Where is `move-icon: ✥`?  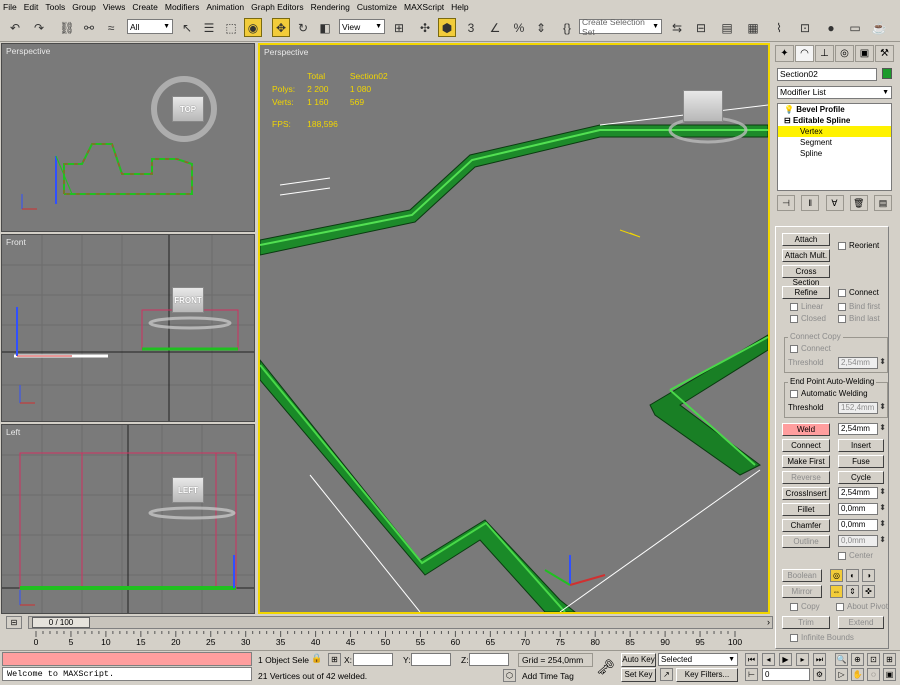
move-icon: ✥ is located at coordinates (281, 27).